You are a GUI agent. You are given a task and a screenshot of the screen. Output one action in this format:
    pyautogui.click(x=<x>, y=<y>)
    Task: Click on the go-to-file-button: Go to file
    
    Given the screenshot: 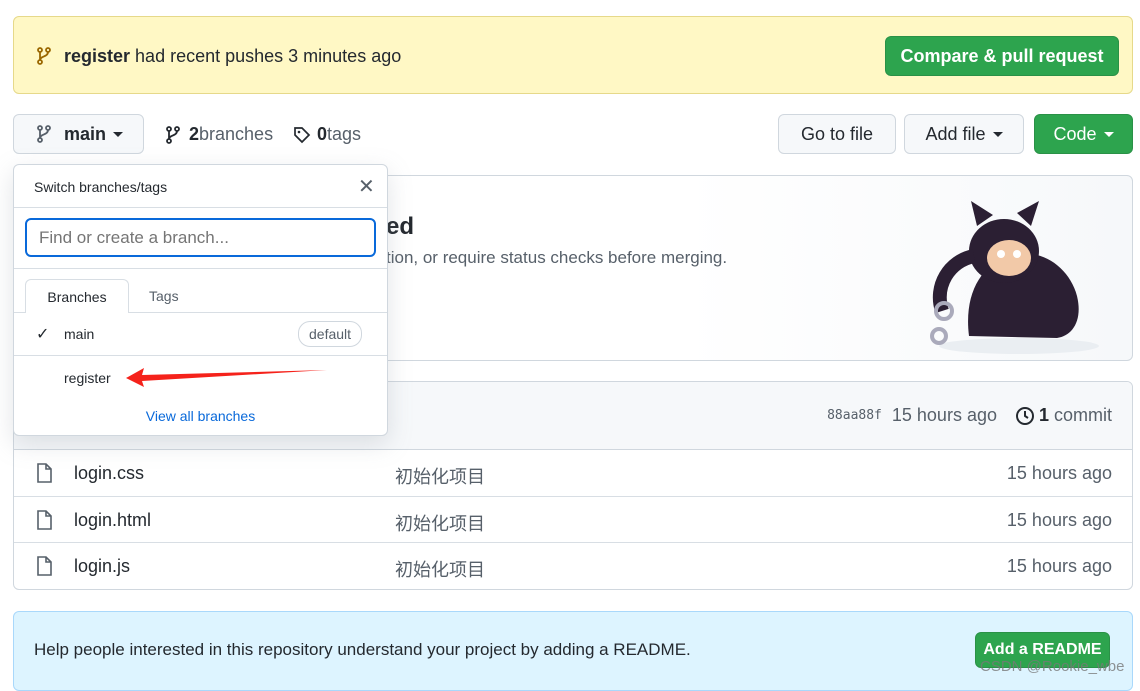 What is the action you would take?
    pyautogui.click(x=837, y=134)
    